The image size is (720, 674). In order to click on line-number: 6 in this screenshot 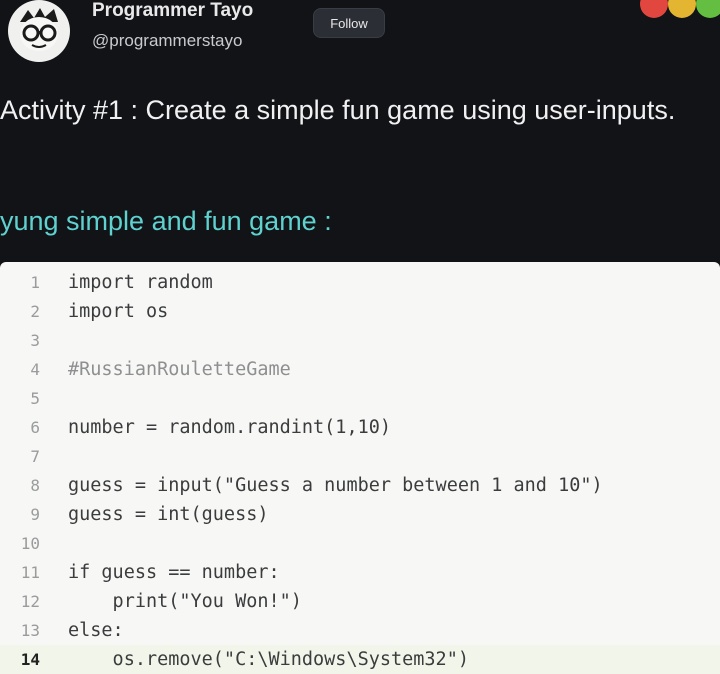, I will do `click(35, 427)`.